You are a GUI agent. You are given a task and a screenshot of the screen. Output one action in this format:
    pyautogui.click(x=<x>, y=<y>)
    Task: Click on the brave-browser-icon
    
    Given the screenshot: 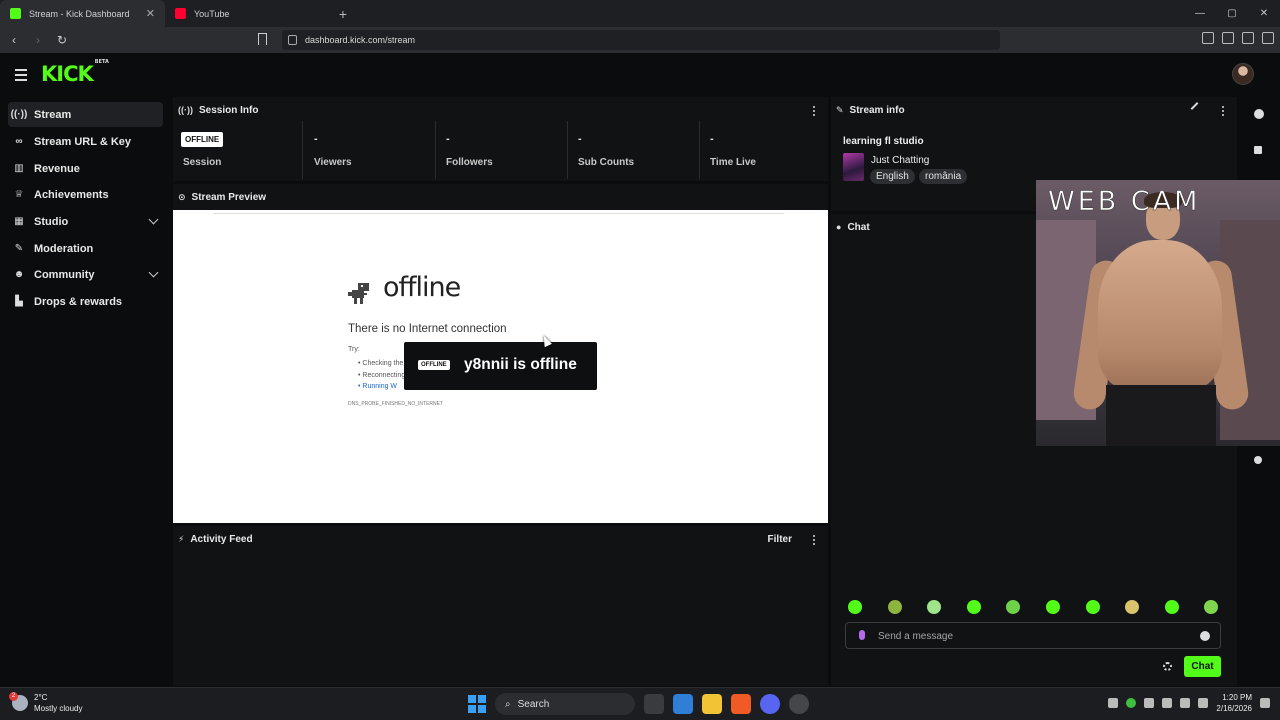 What is the action you would take?
    pyautogui.click(x=741, y=704)
    